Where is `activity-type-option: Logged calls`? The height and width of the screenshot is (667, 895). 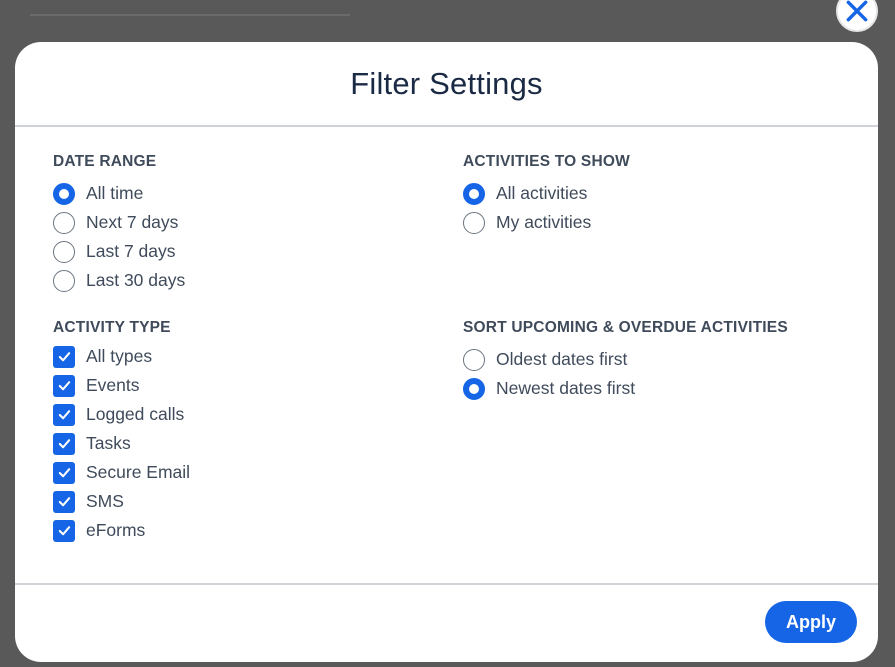 activity-type-option: Logged calls is located at coordinates (121, 414).